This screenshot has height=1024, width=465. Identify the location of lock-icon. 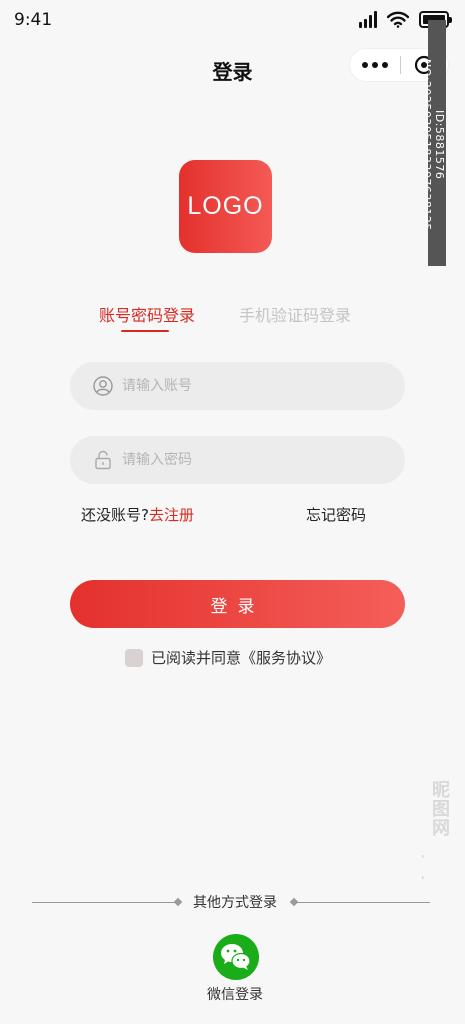
(103, 460).